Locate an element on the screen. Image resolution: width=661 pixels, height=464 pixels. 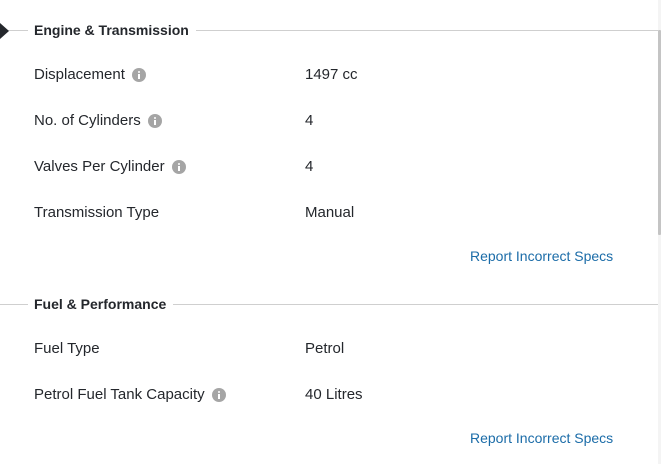
spec-label: Valves Per Cylinder is located at coordinates (110, 167).